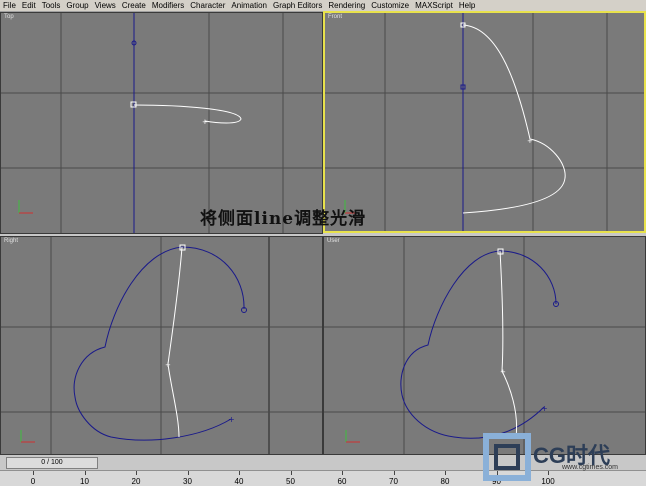 This screenshot has width=646, height=486. Describe the element at coordinates (52, 463) in the screenshot. I see `time-slider: 0 / 100` at that location.